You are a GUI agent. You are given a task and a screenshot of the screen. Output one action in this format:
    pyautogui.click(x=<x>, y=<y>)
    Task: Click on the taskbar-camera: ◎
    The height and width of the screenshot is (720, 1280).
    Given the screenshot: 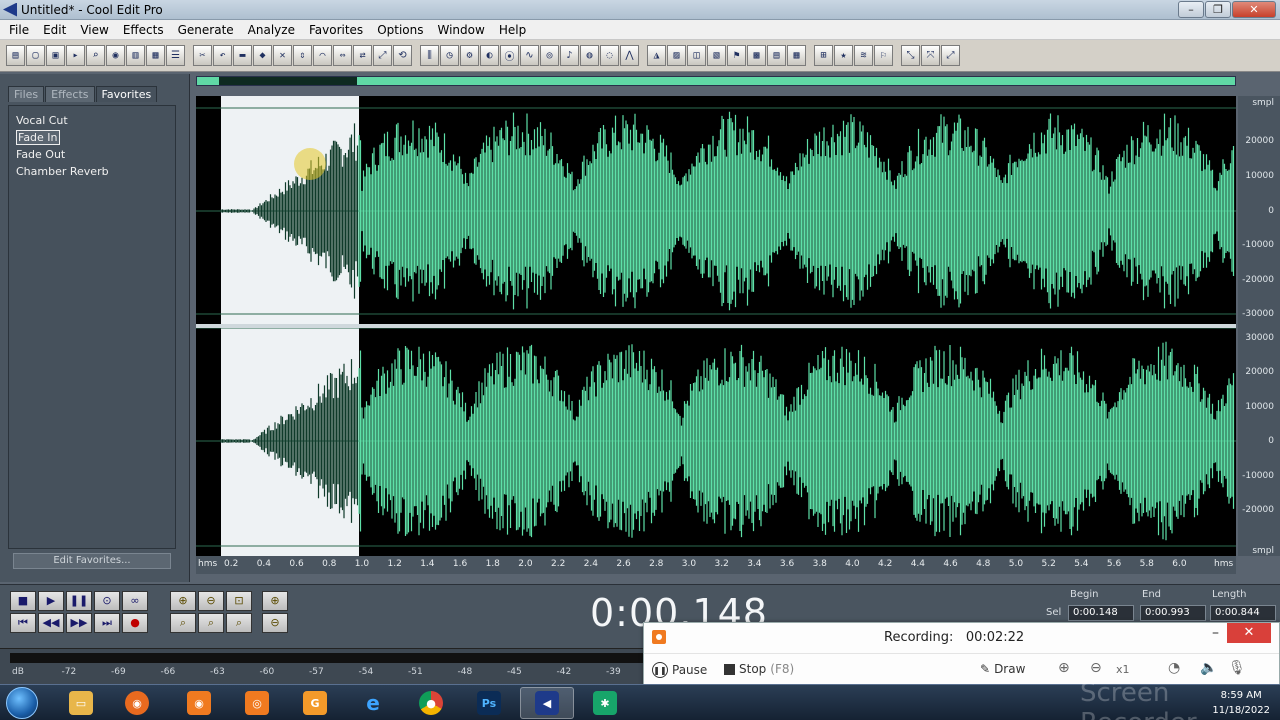 What is the action you would take?
    pyautogui.click(x=257, y=703)
    